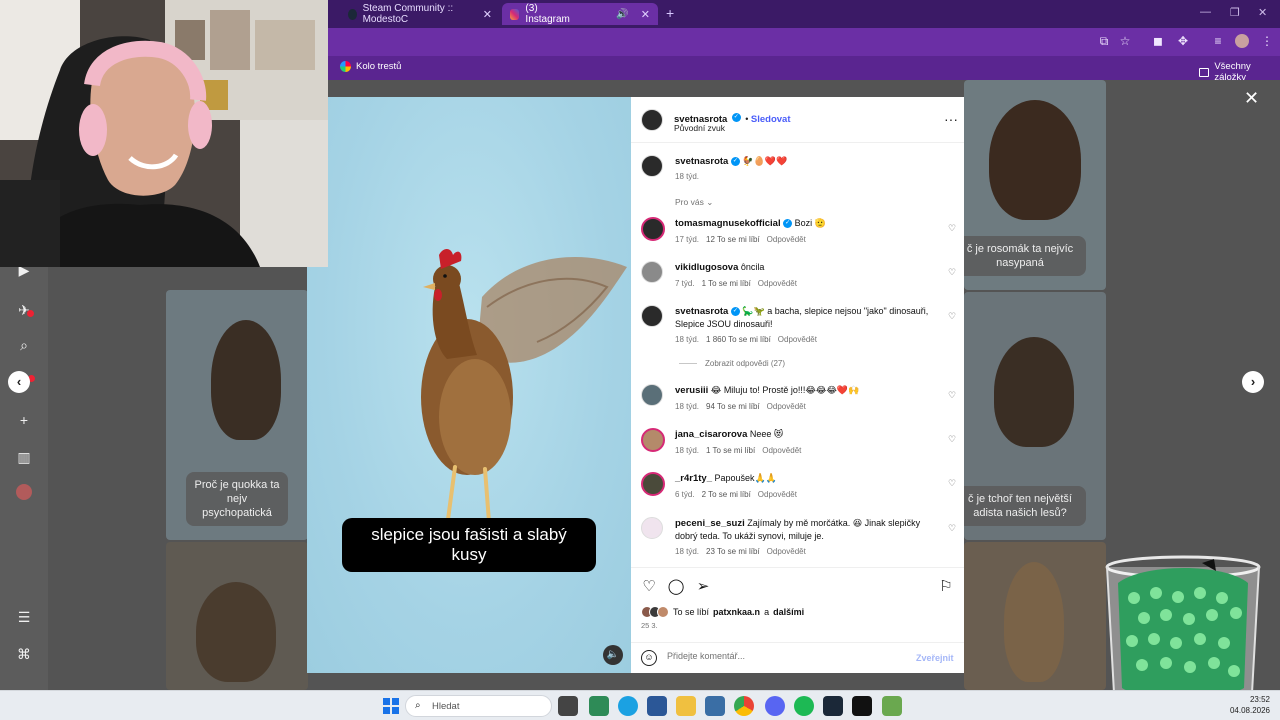 The width and height of the screenshot is (1280, 720). What do you see at coordinates (1035, 616) in the screenshot?
I see `background-card-meerkat` at bounding box center [1035, 616].